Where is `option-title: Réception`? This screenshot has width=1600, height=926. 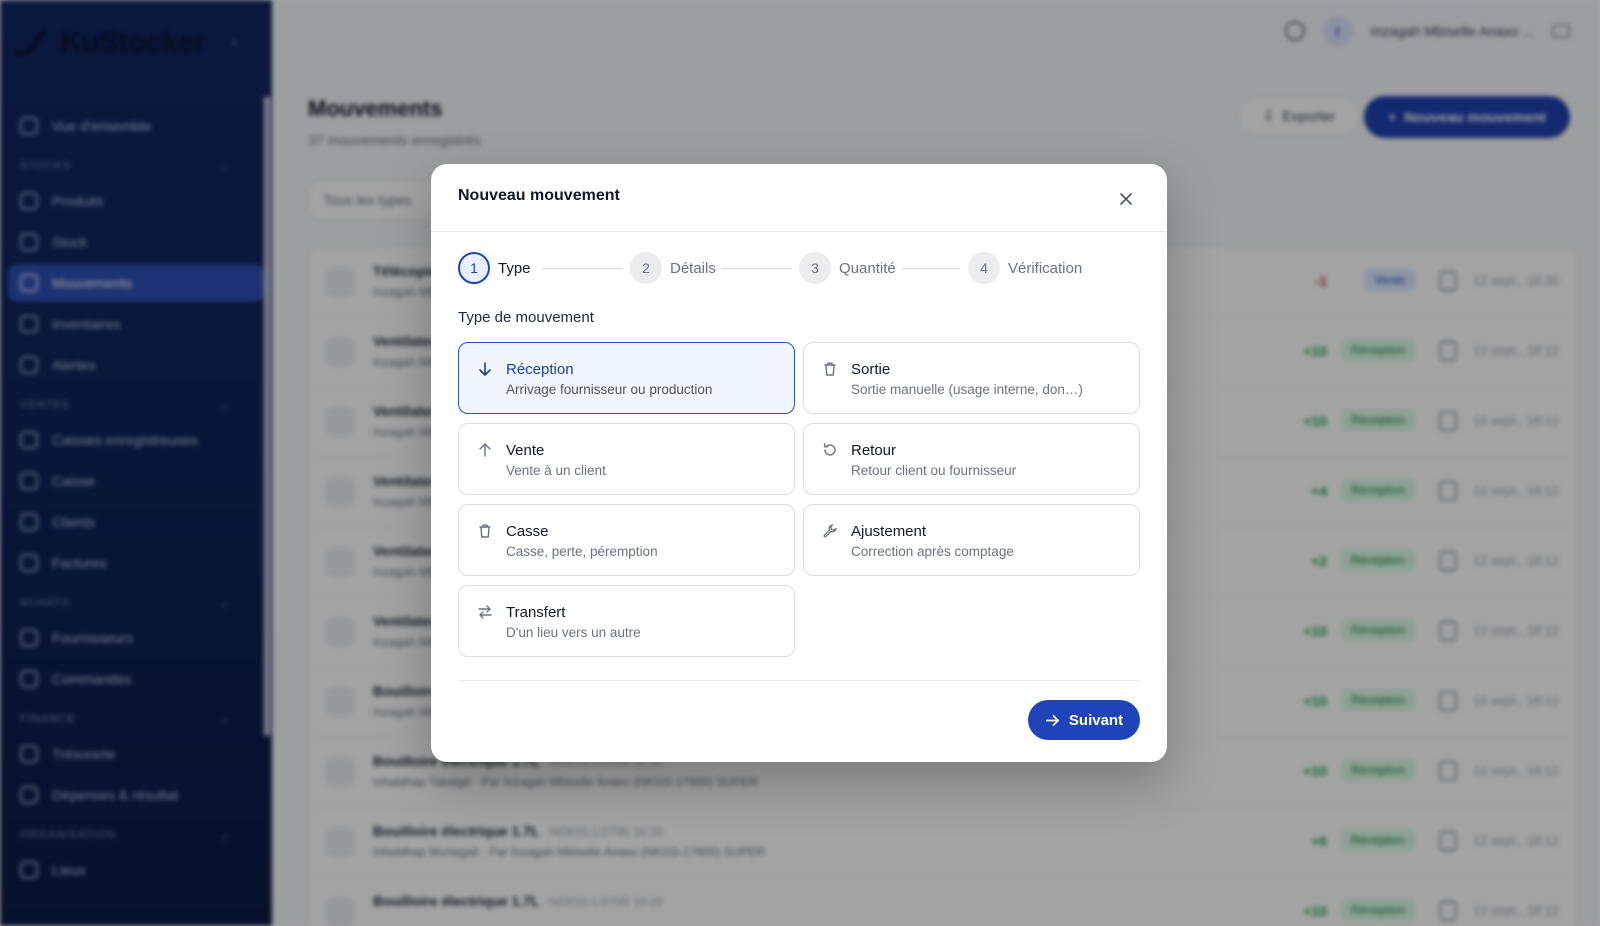
option-title: Réception is located at coordinates (540, 369).